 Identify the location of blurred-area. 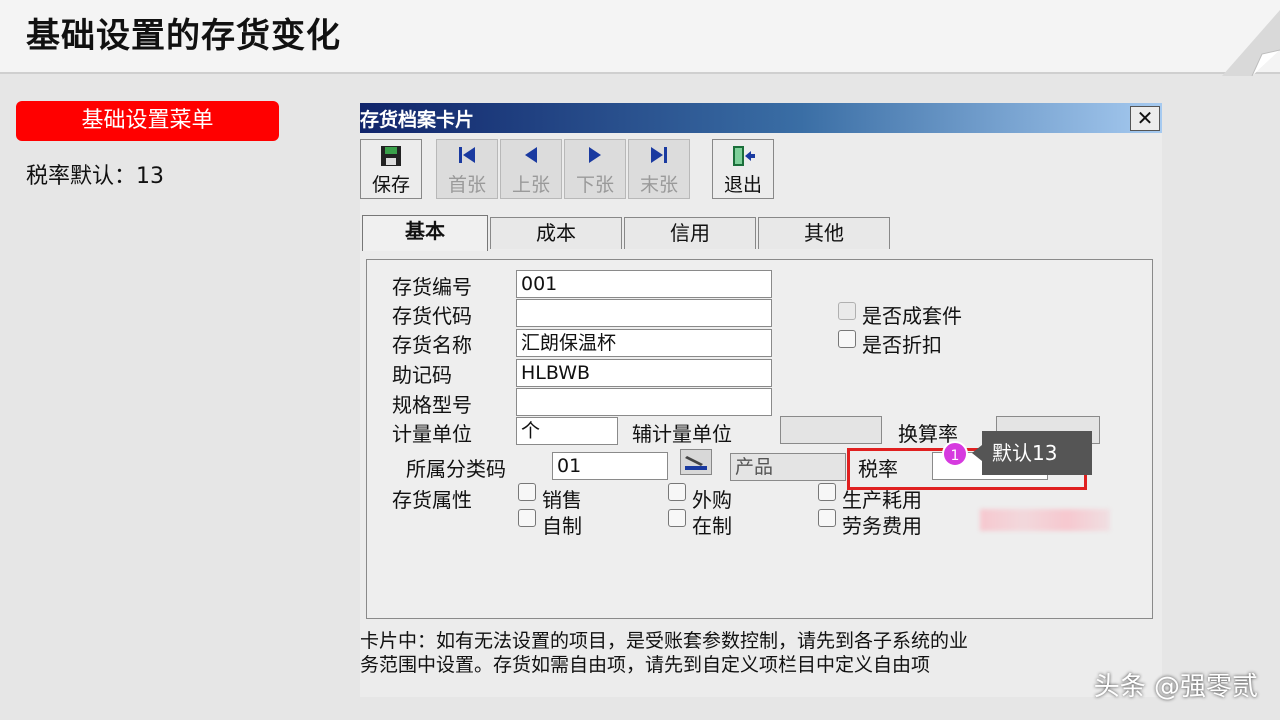
(1045, 520).